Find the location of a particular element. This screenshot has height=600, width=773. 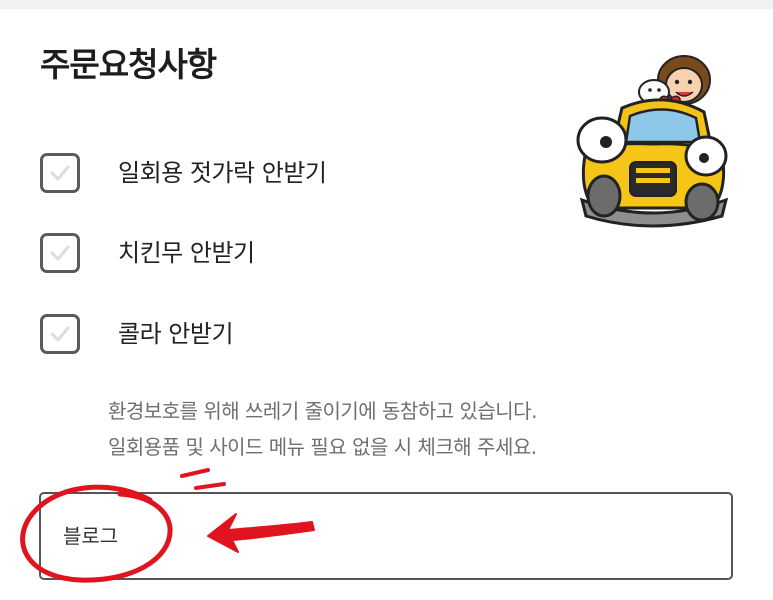

option-label: 콜라 안받기 is located at coordinates (176, 334).